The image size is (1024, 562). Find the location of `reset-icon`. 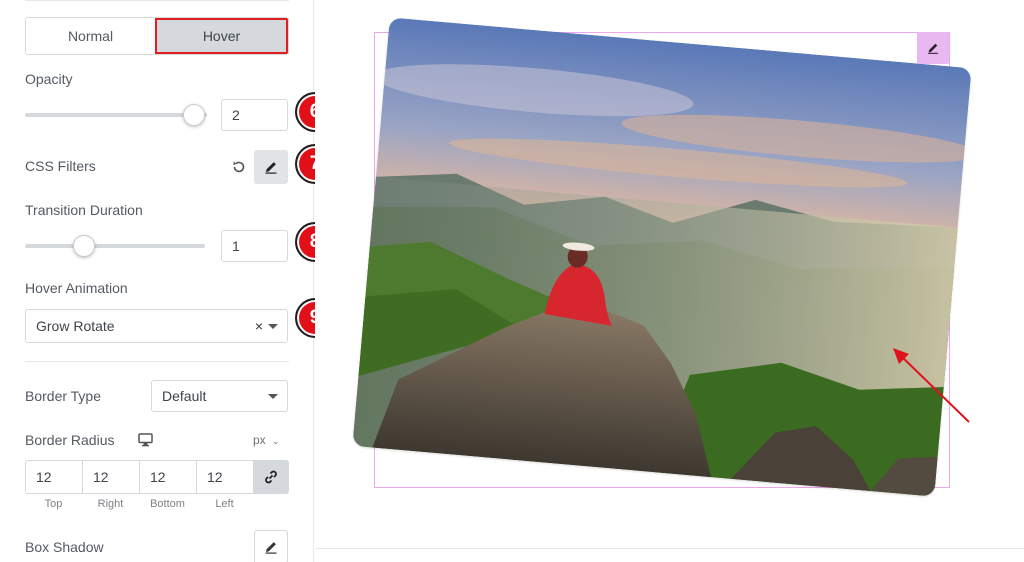

reset-icon is located at coordinates (239, 167).